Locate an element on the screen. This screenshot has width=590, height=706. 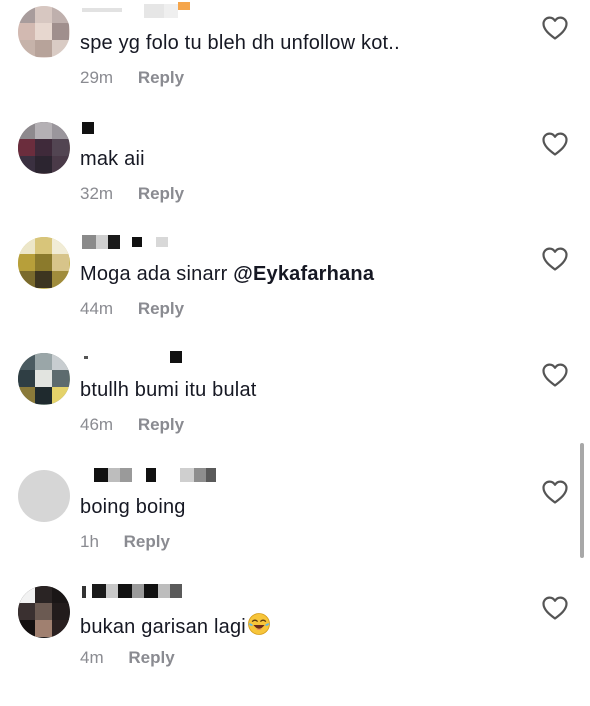
comment-text: btullh bumi itu bulat is located at coordinates (168, 390).